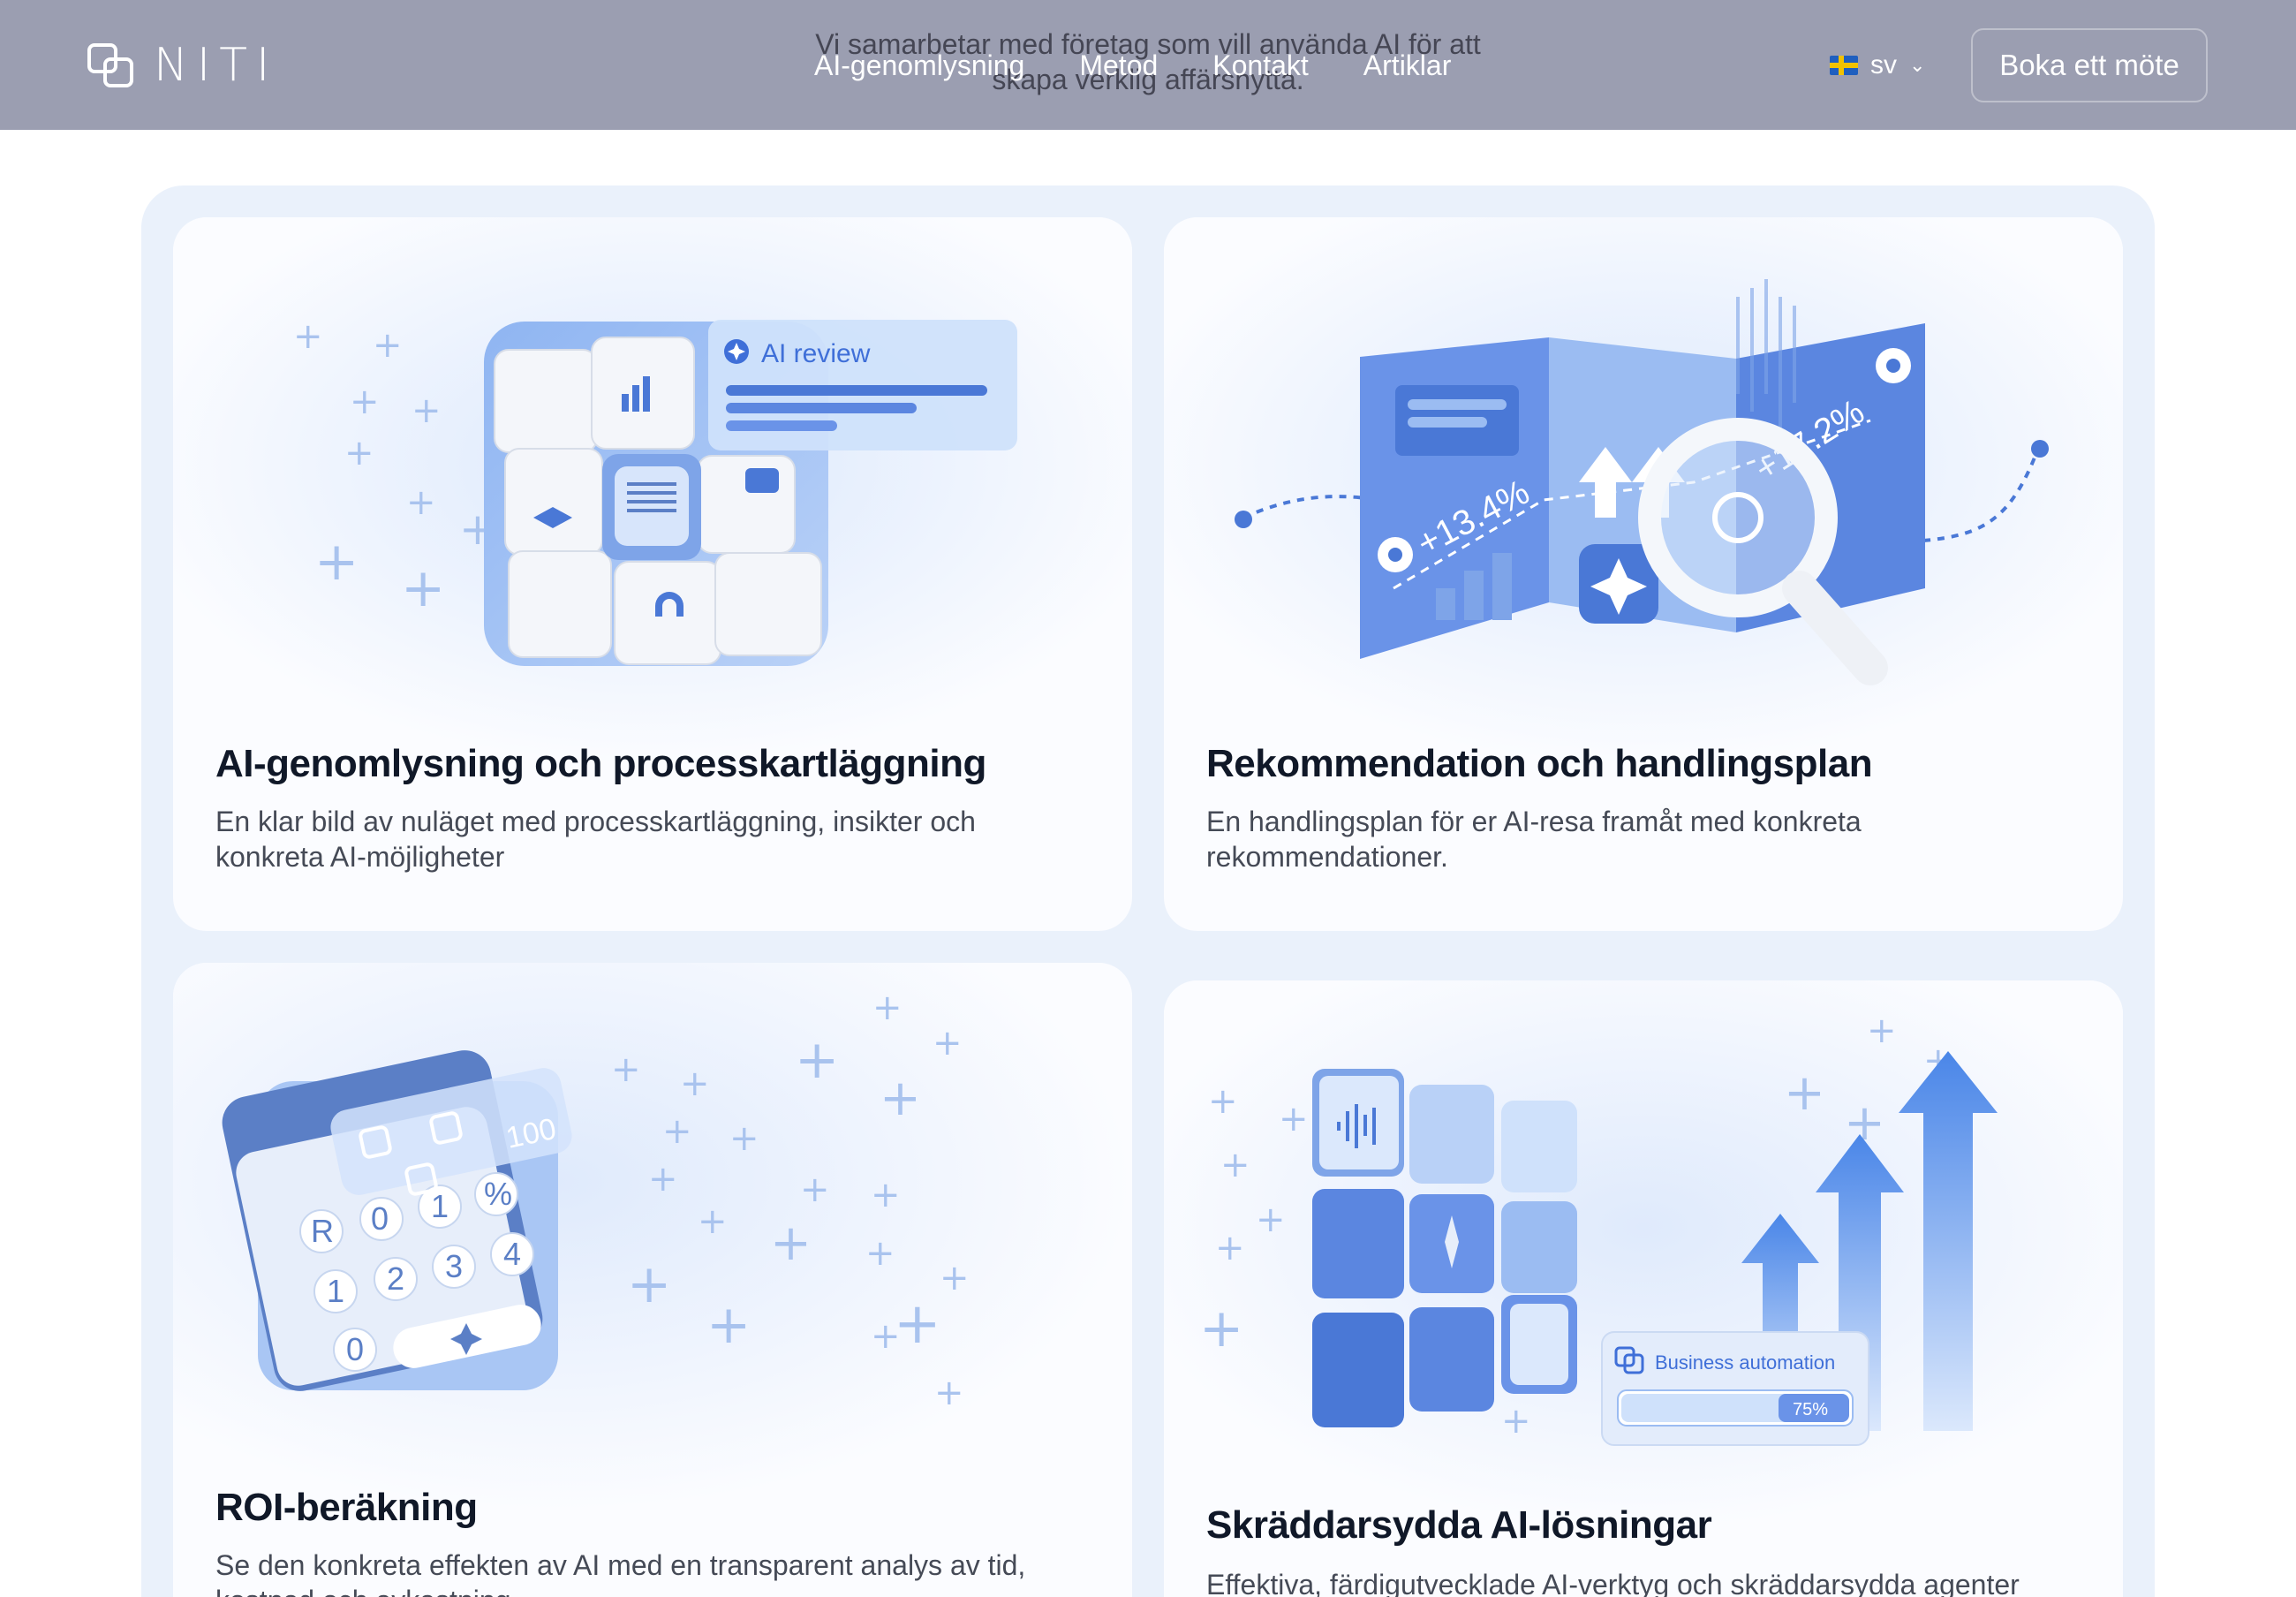 The width and height of the screenshot is (2296, 1597). What do you see at coordinates (512, 1254) in the screenshot?
I see `key-4: 4` at bounding box center [512, 1254].